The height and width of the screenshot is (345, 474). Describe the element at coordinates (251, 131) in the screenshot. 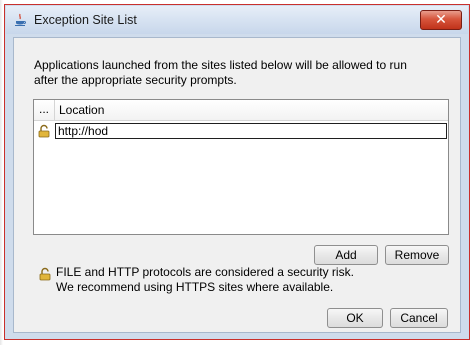

I see `location-input` at that location.